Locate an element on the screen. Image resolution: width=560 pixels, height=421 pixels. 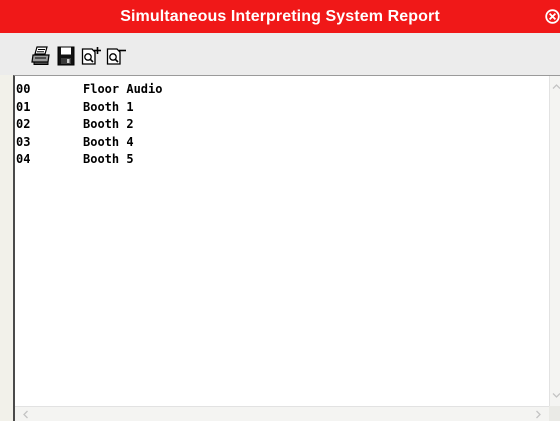
channel-name: Booth 4 is located at coordinates (108, 141).